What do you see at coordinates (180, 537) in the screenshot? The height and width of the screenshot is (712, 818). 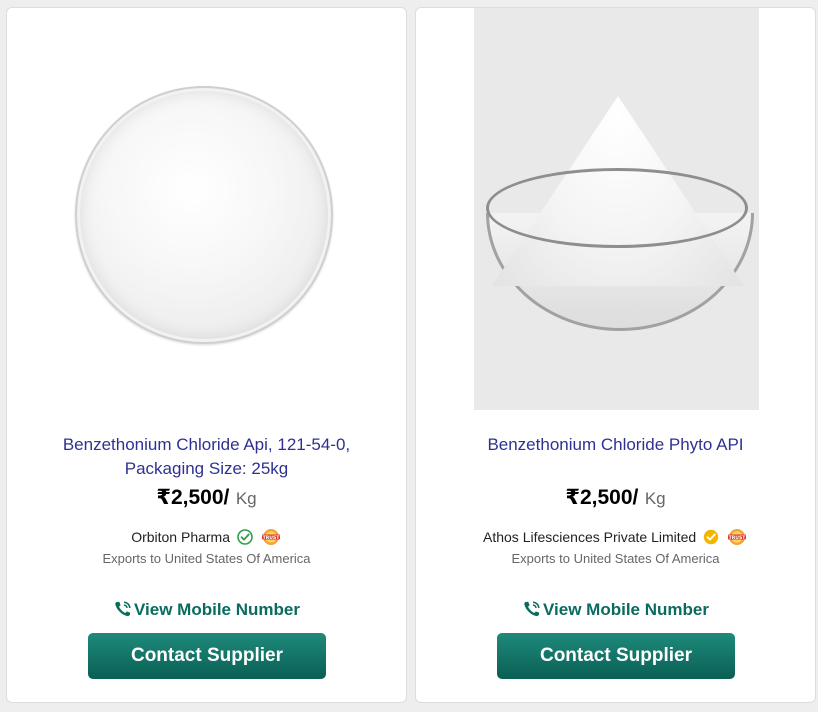 I see `supplier-name: Orbiton Pharma` at bounding box center [180, 537].